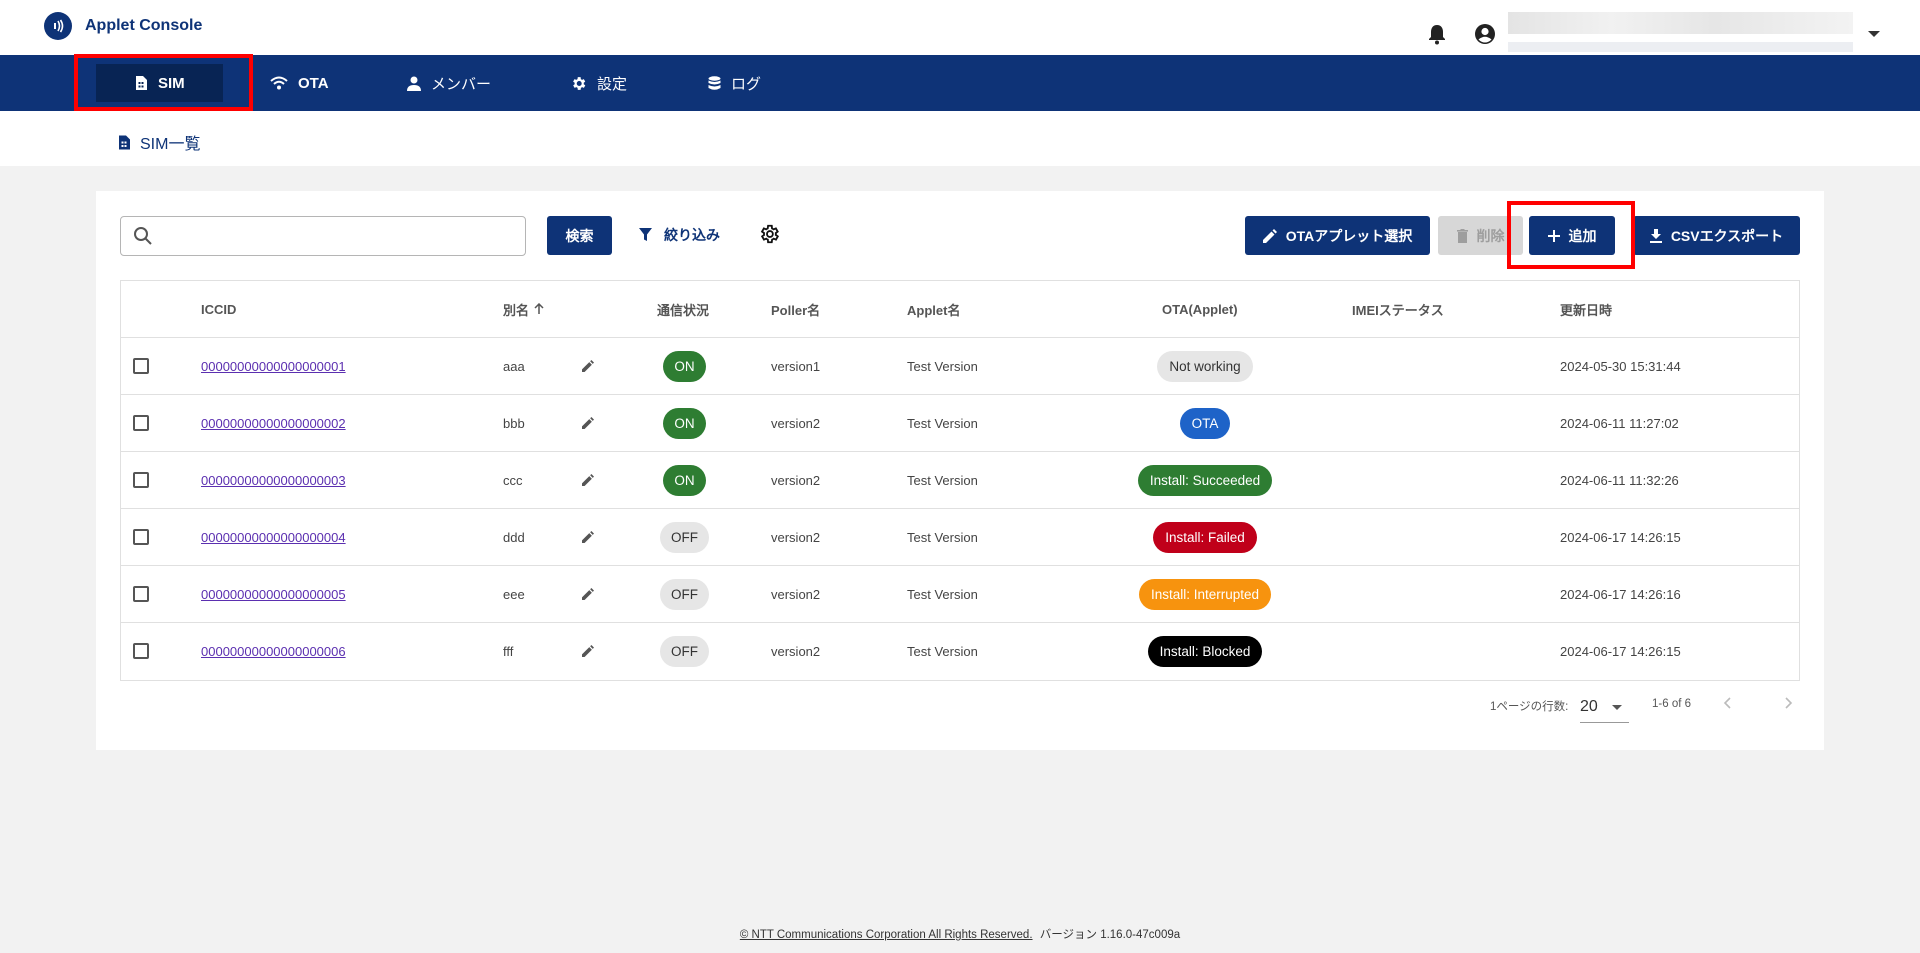 This screenshot has width=1920, height=953. Describe the element at coordinates (683, 309) in the screenshot. I see `header-connection-status: 通信状況` at that location.